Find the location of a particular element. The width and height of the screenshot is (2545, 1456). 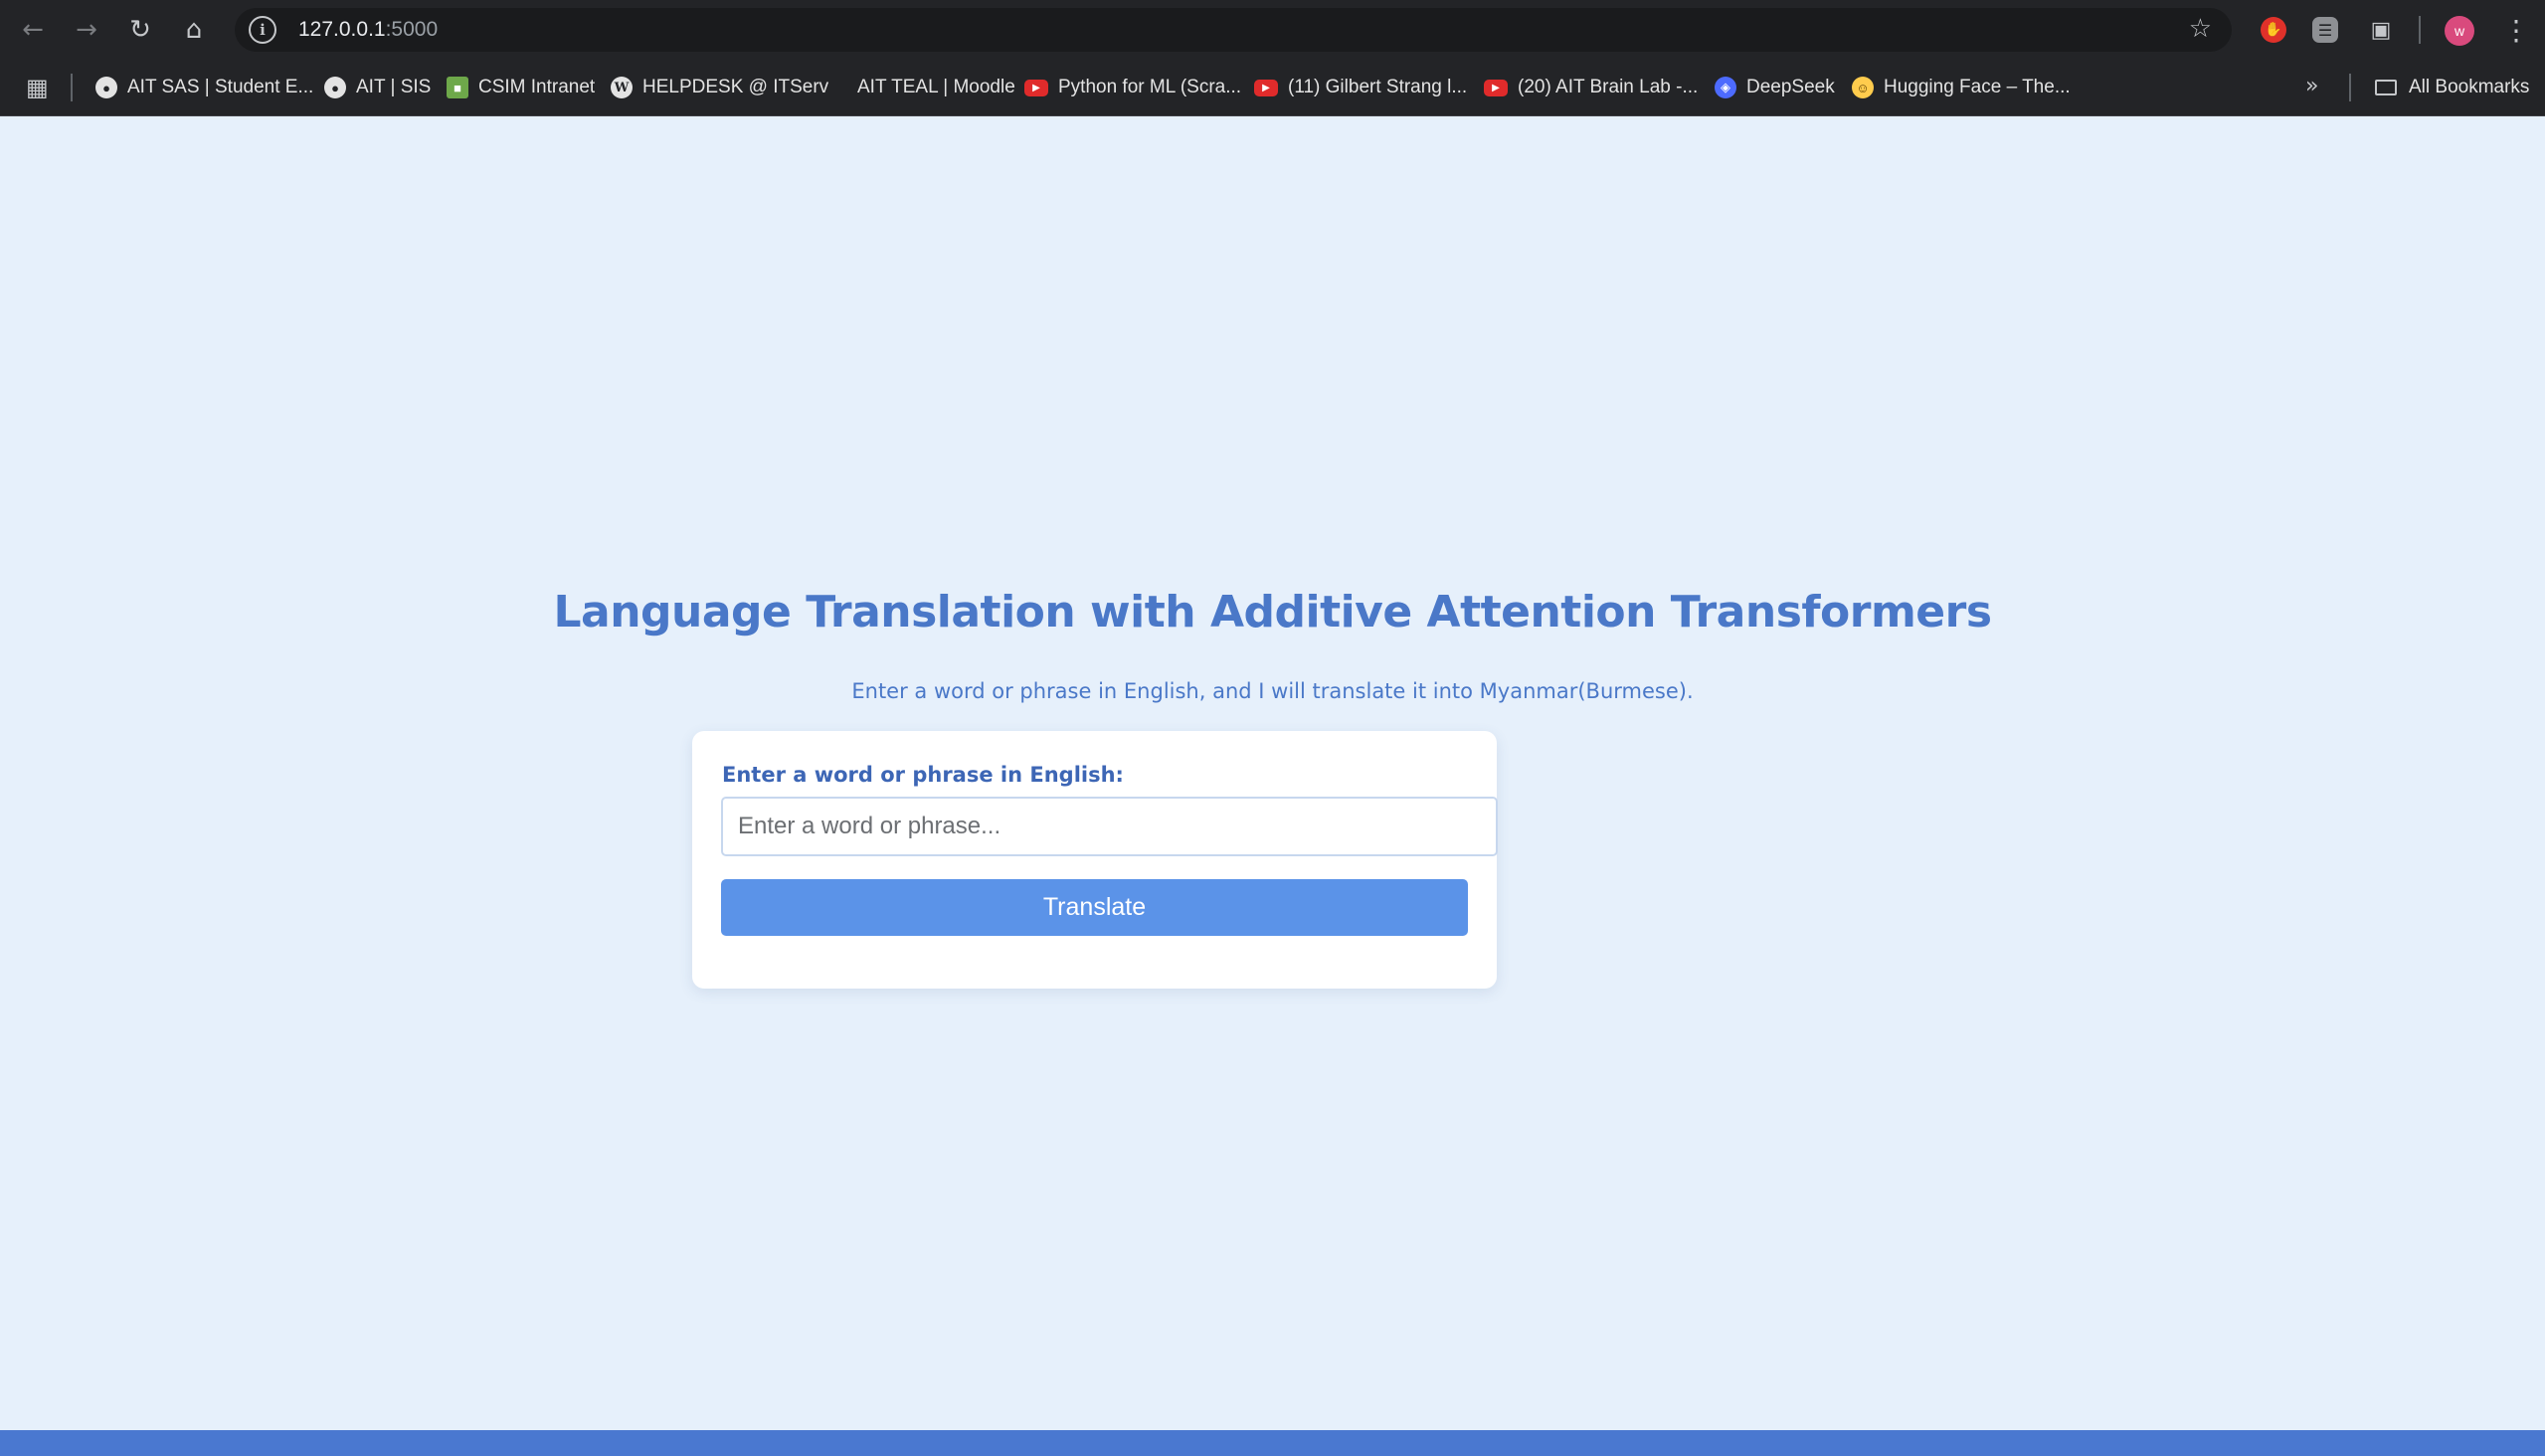

phrase-input is located at coordinates (1109, 826).